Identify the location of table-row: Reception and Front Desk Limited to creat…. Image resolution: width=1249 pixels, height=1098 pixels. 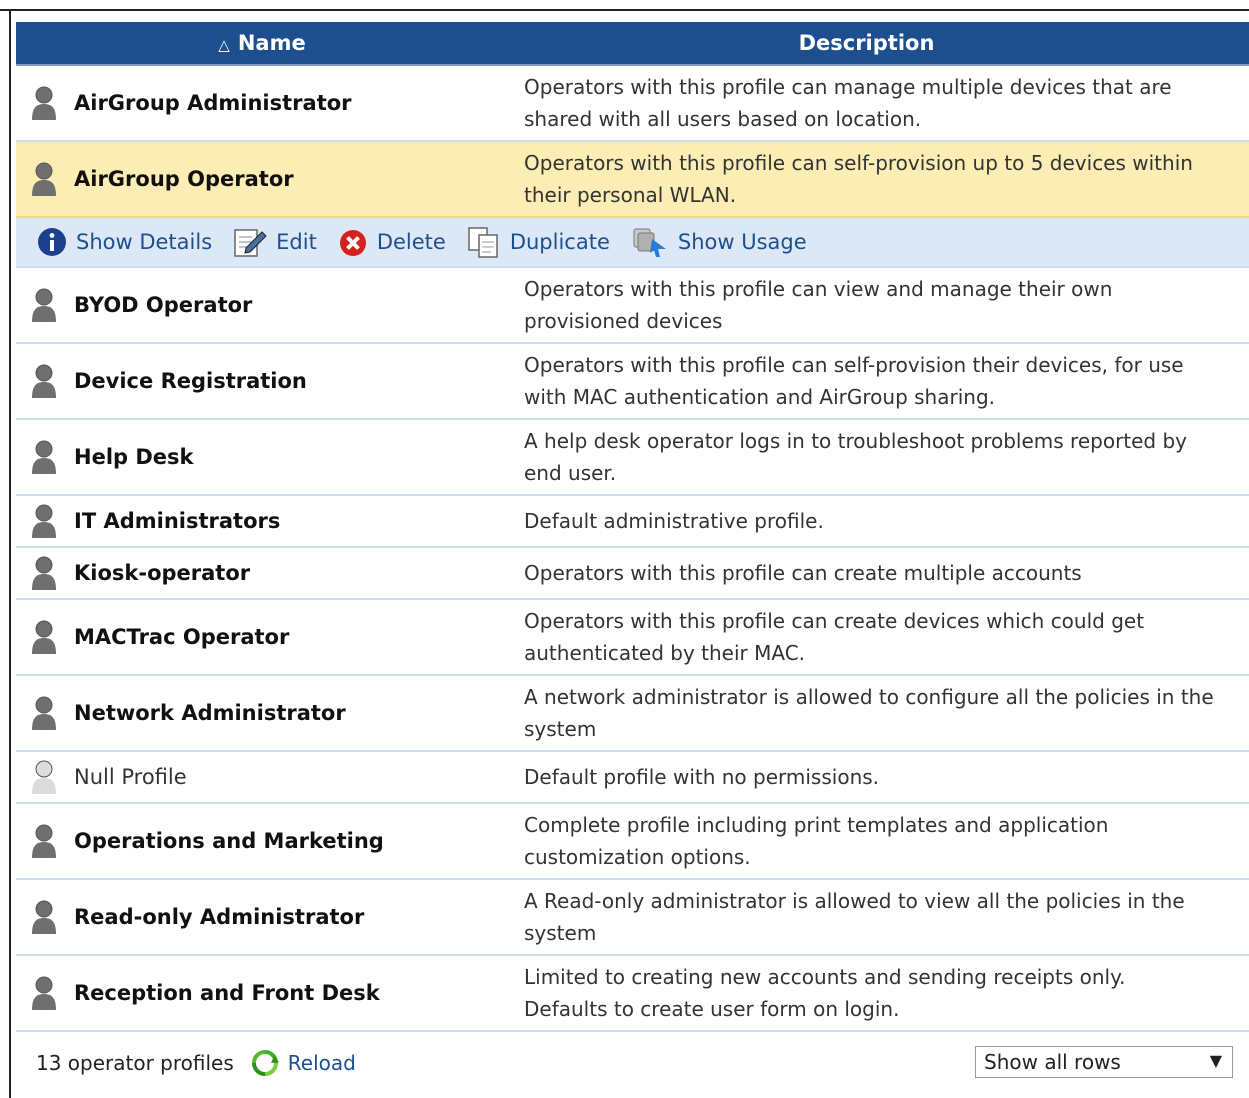
(632, 994).